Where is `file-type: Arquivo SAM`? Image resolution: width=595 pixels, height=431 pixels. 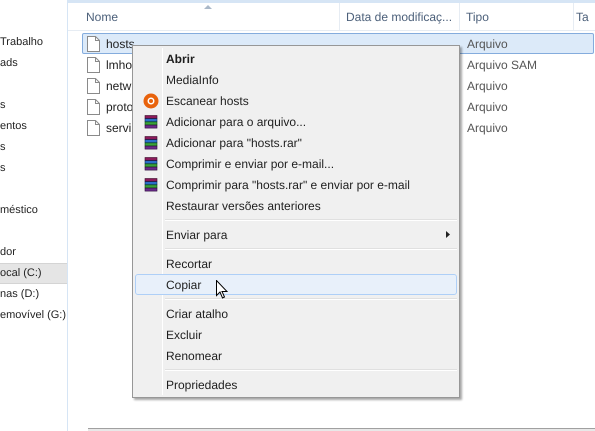 file-type: Arquivo SAM is located at coordinates (502, 65).